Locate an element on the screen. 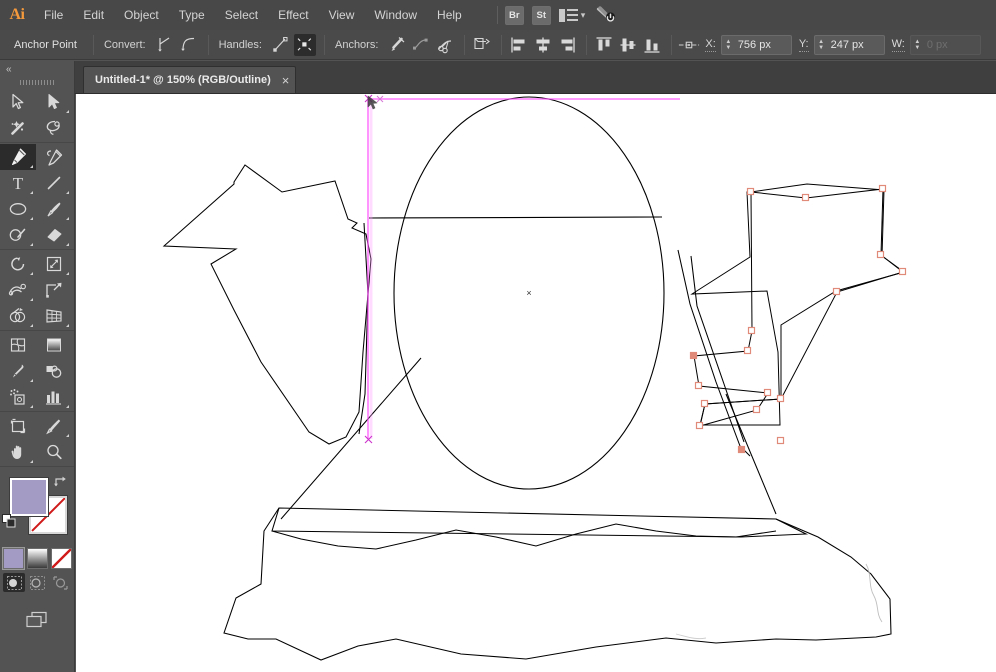 This screenshot has height=672, width=996. path-base-band is located at coordinates (540, 522).